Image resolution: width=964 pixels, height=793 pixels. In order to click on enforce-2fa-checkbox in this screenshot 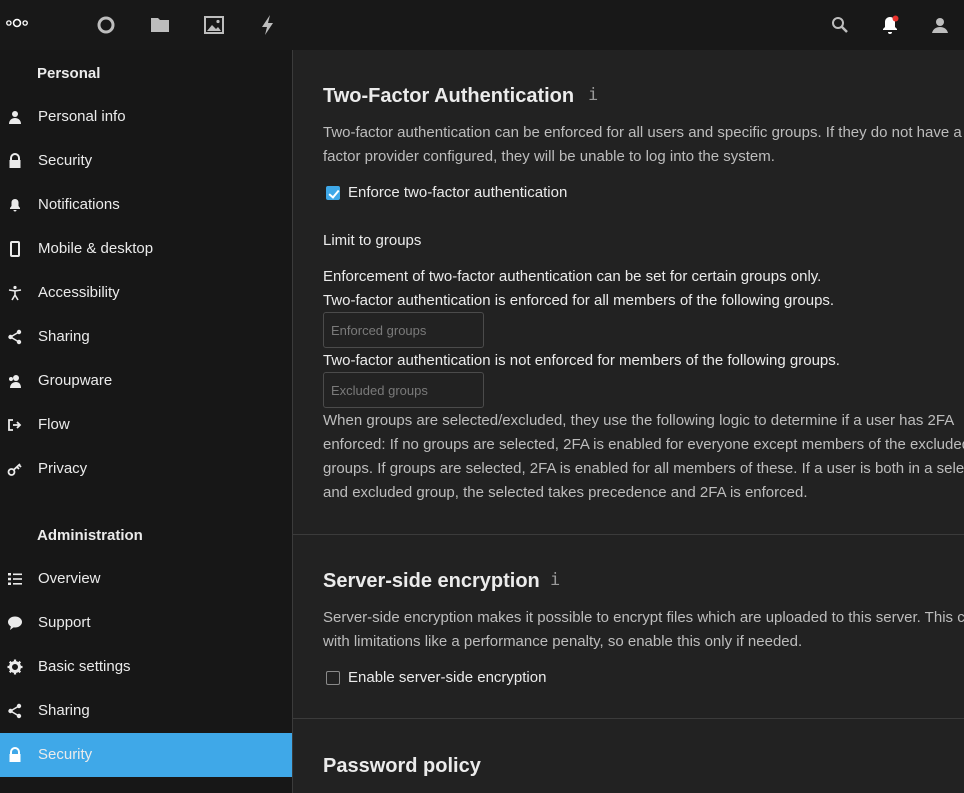, I will do `click(333, 193)`.